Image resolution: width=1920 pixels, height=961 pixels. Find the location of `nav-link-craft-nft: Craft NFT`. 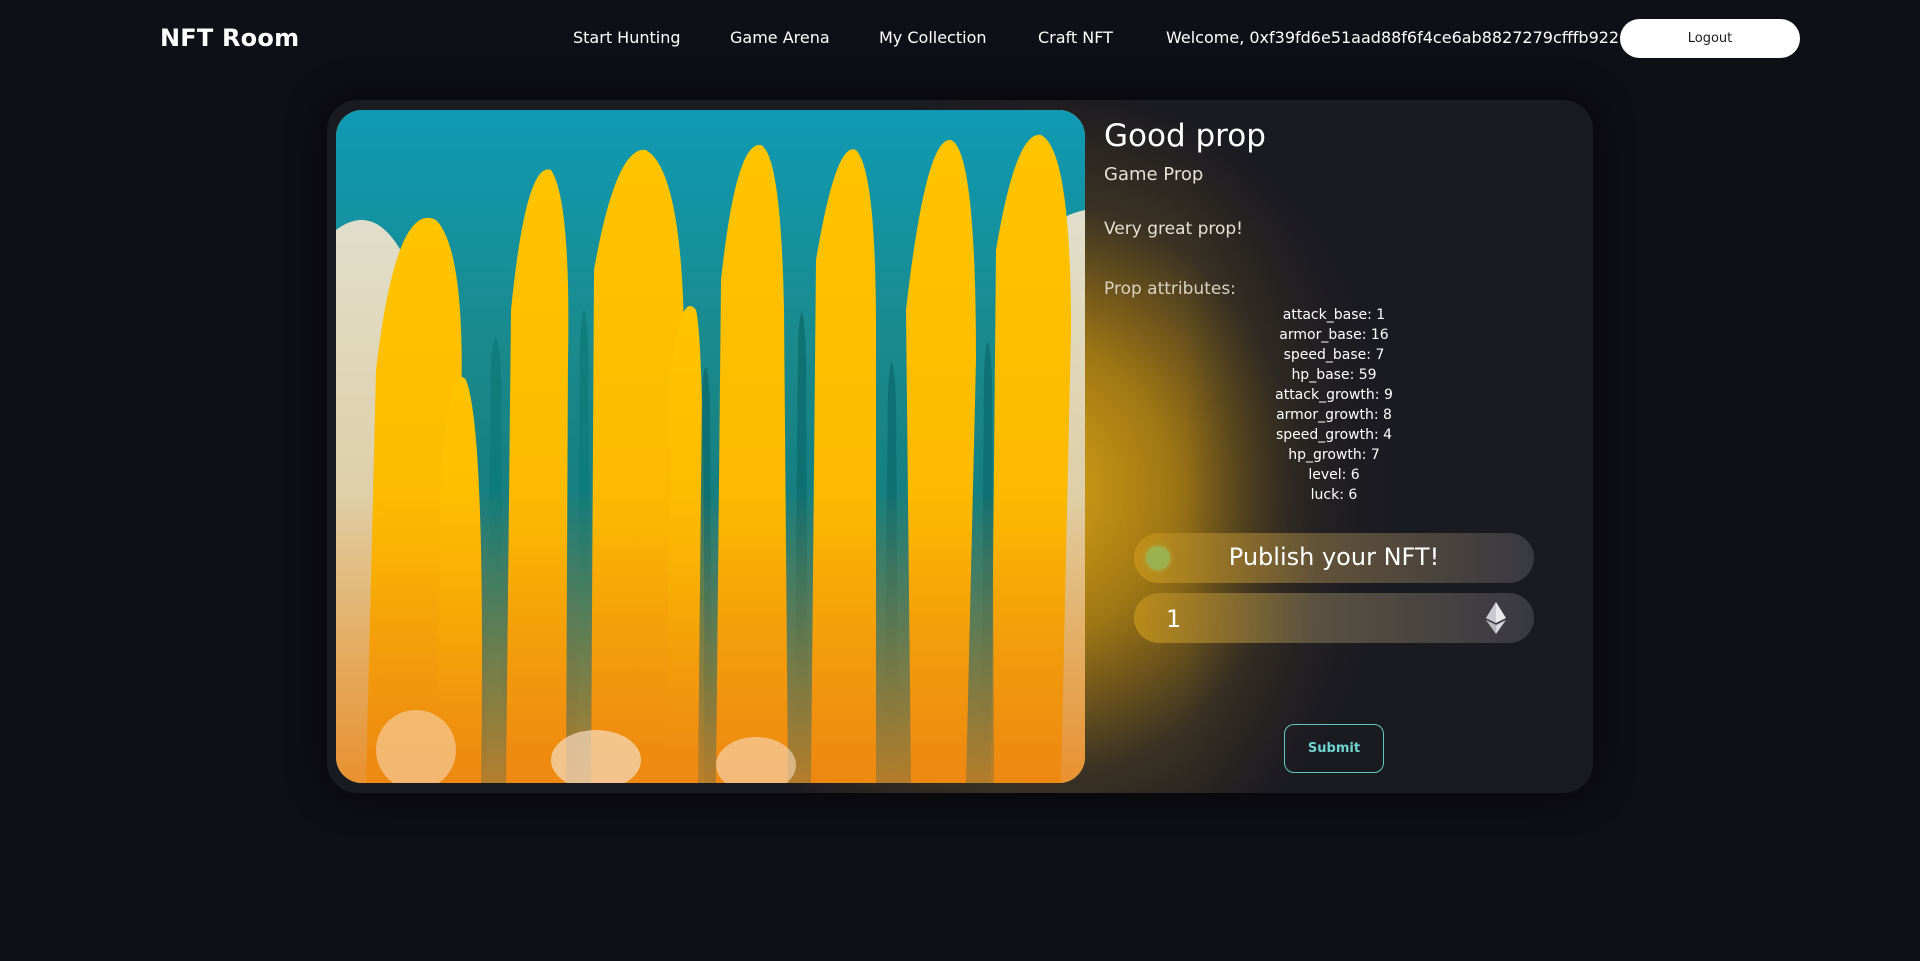

nav-link-craft-nft: Craft NFT is located at coordinates (1075, 37).